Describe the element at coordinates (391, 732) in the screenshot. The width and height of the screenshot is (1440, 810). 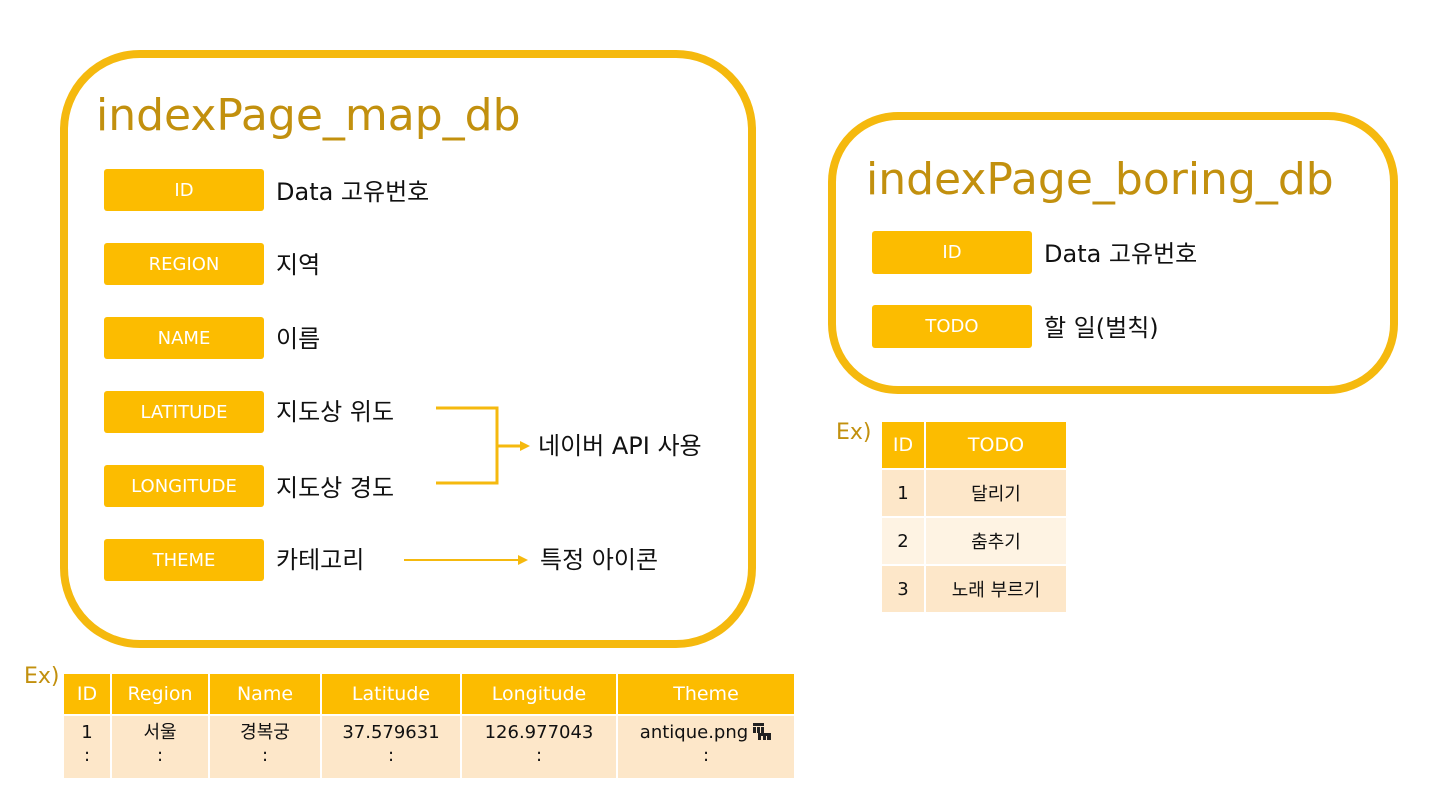
I see `cell-value: 37.579631` at that location.